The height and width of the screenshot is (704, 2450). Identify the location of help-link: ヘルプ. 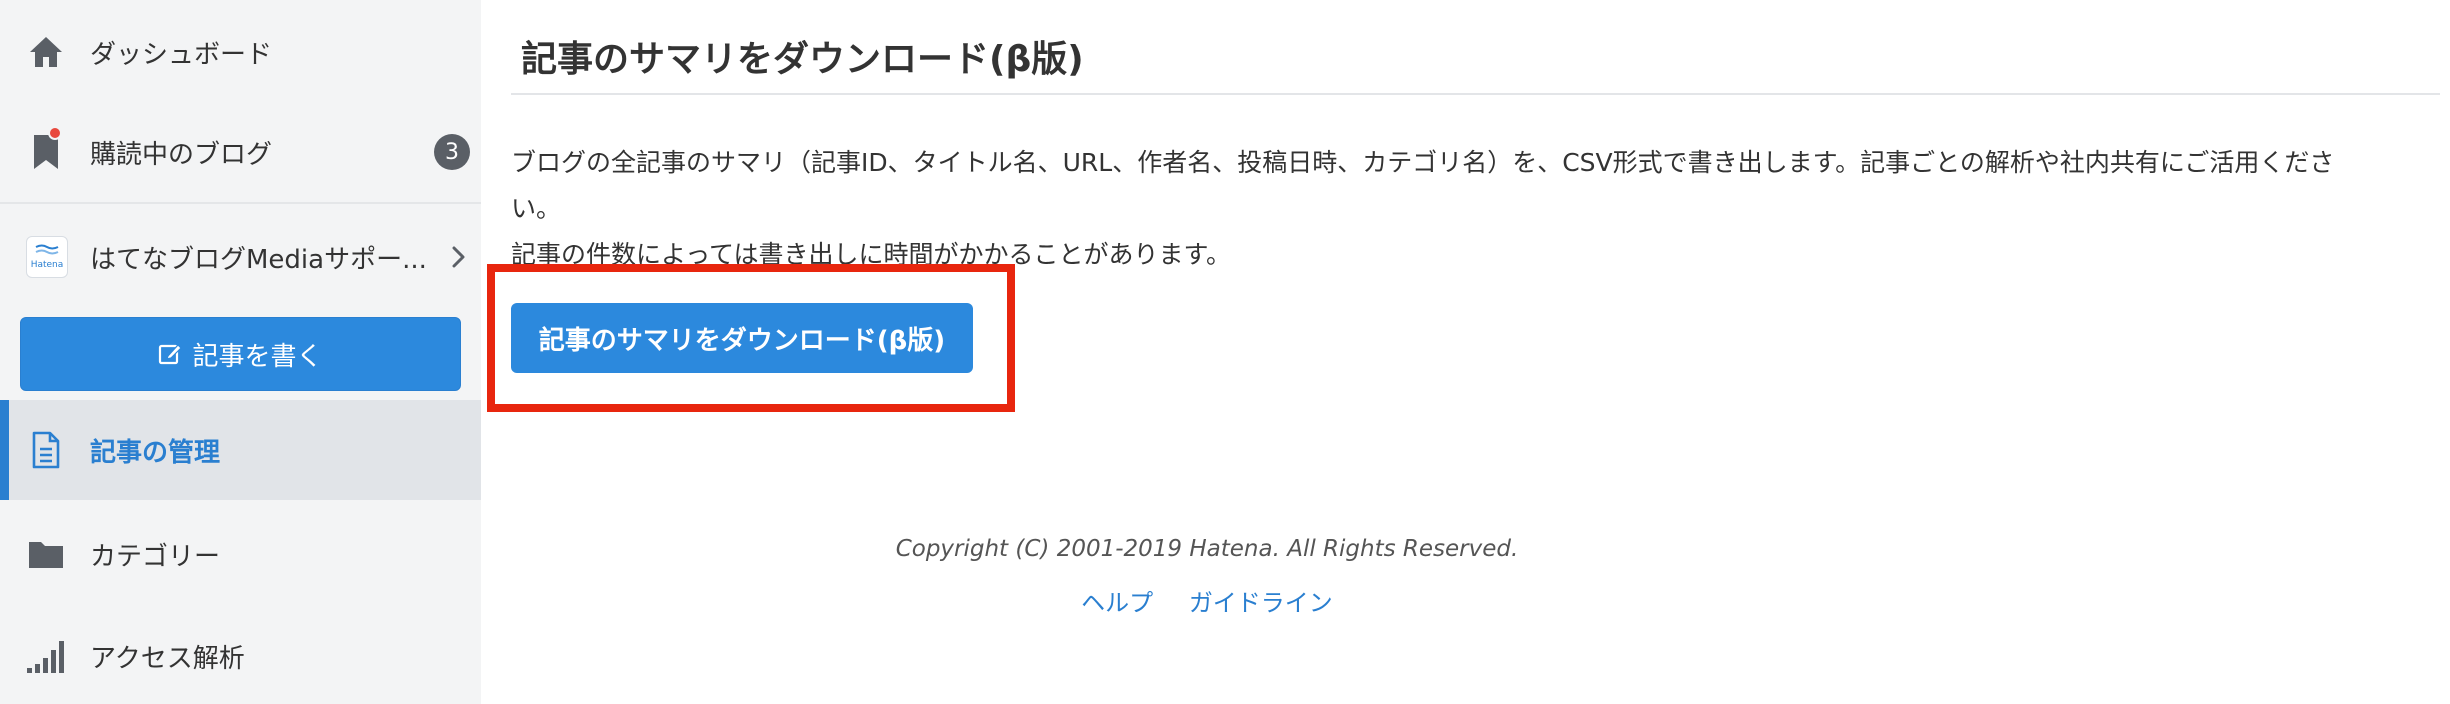
(1117, 603).